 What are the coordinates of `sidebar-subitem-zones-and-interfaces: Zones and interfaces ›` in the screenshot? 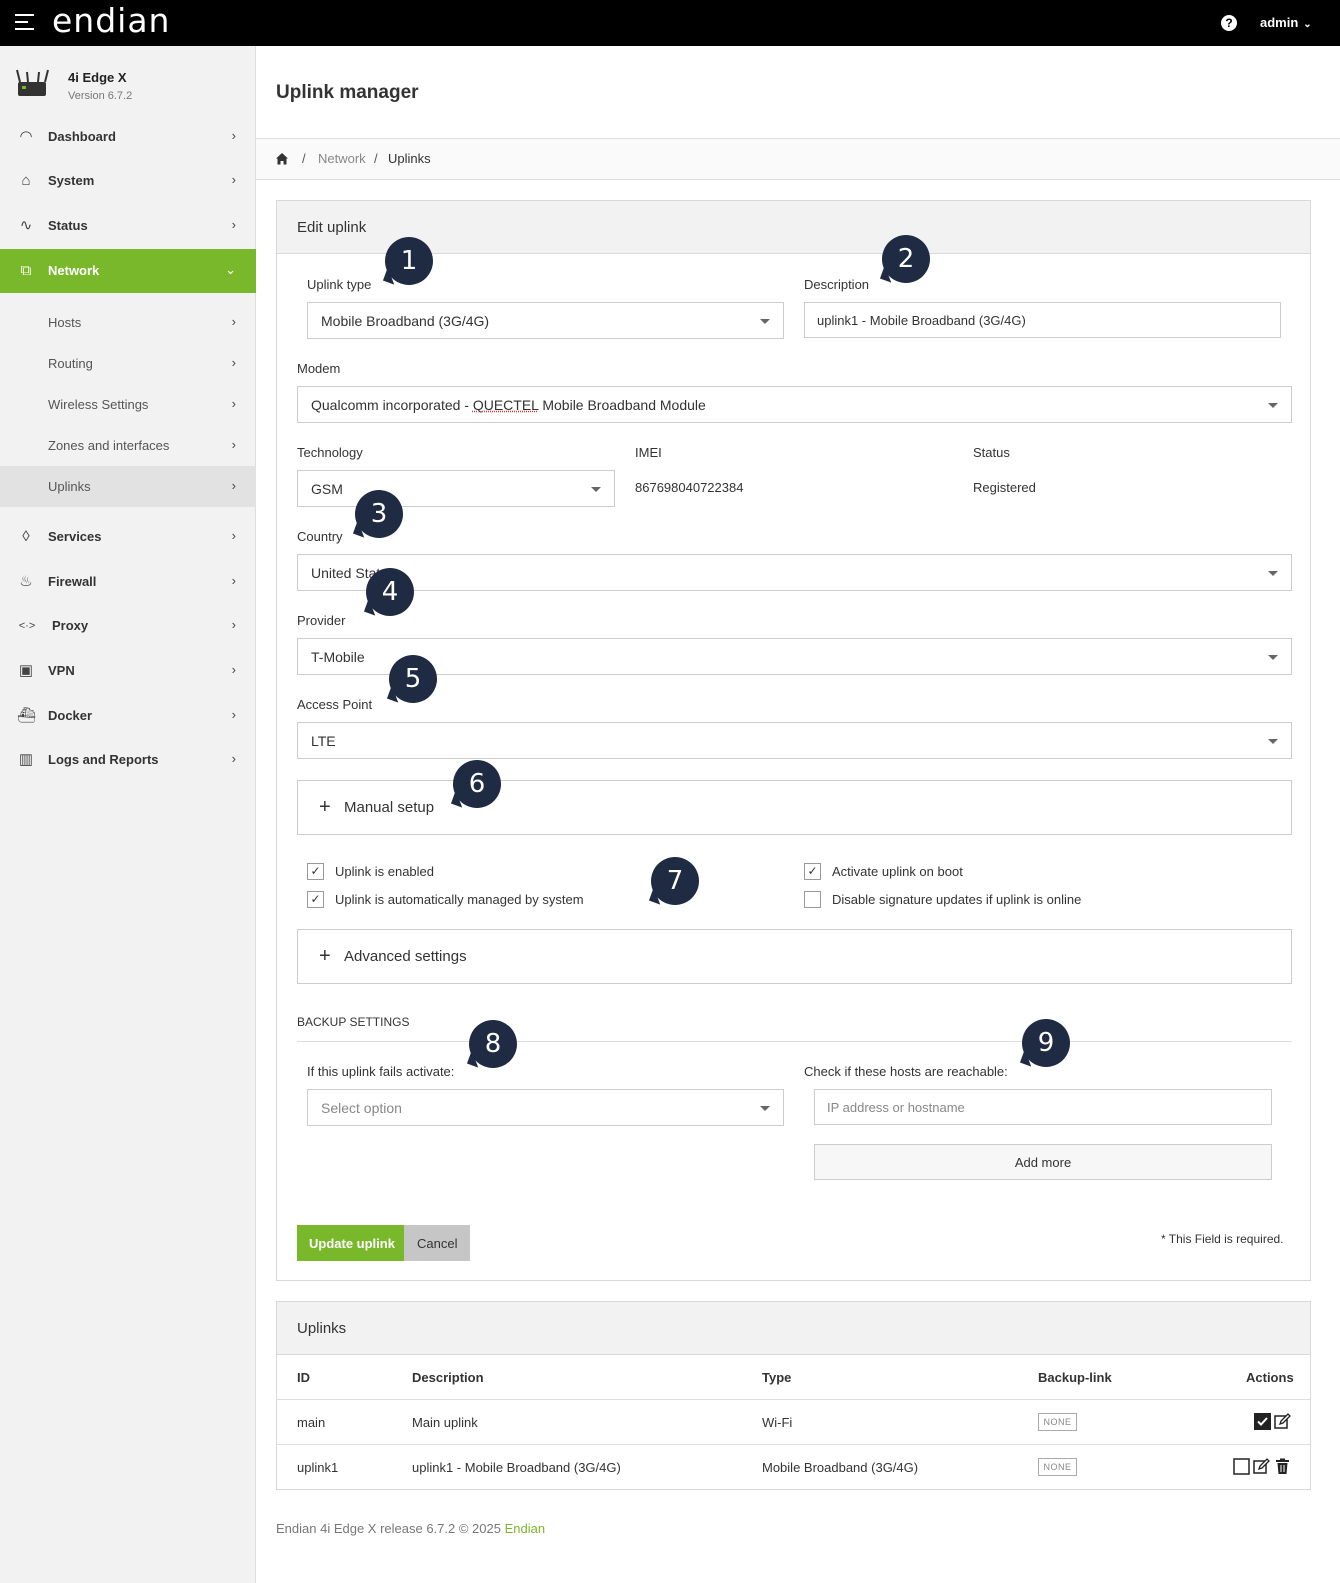 It's located at (128, 445).